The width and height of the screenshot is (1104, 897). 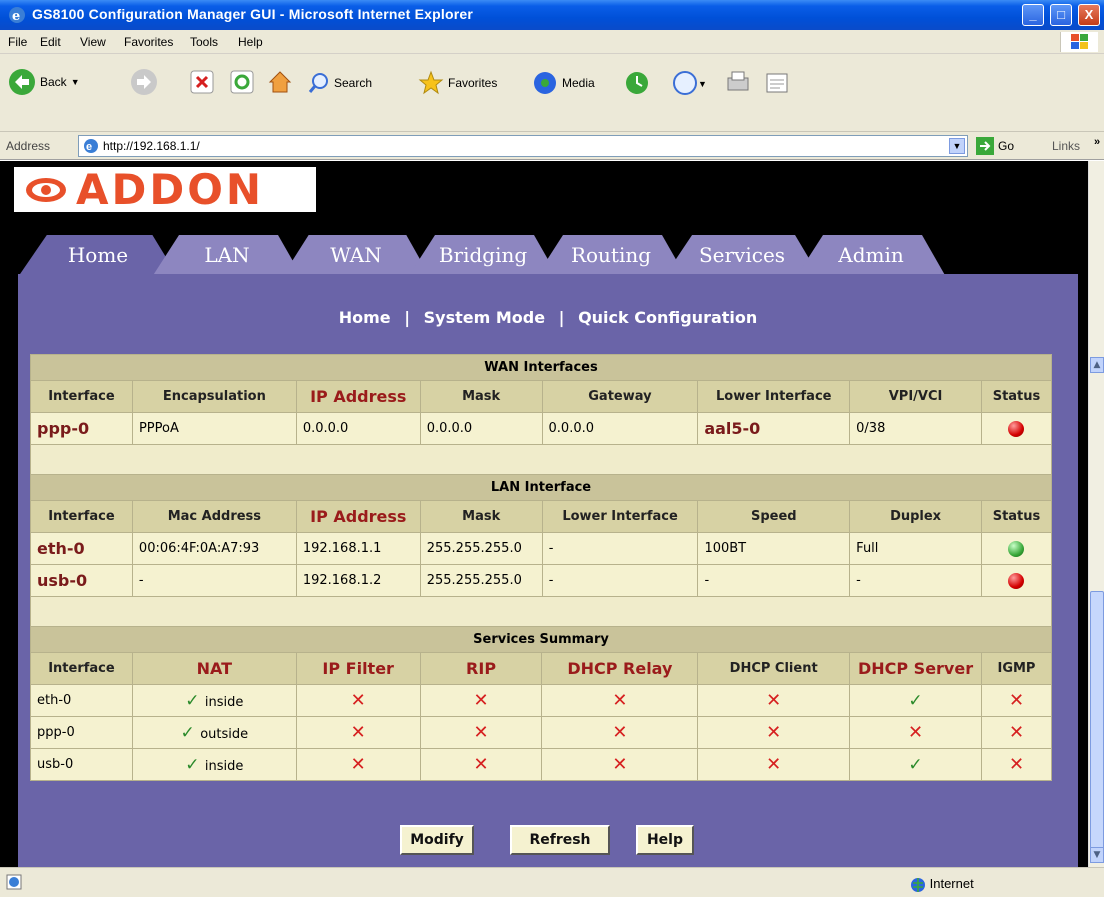 What do you see at coordinates (689, 83) in the screenshot?
I see `mail-icon: ▼` at bounding box center [689, 83].